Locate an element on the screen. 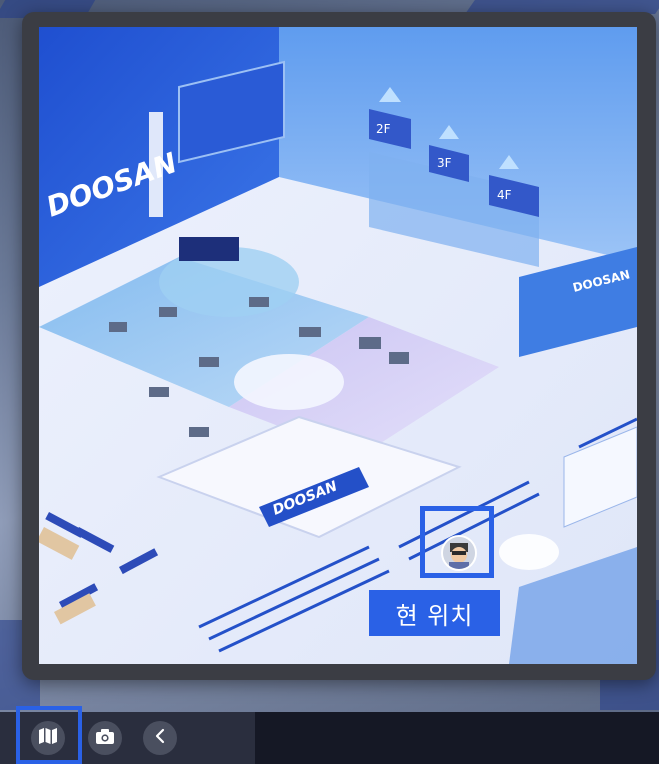  chevron-left-icon is located at coordinates (160, 738).